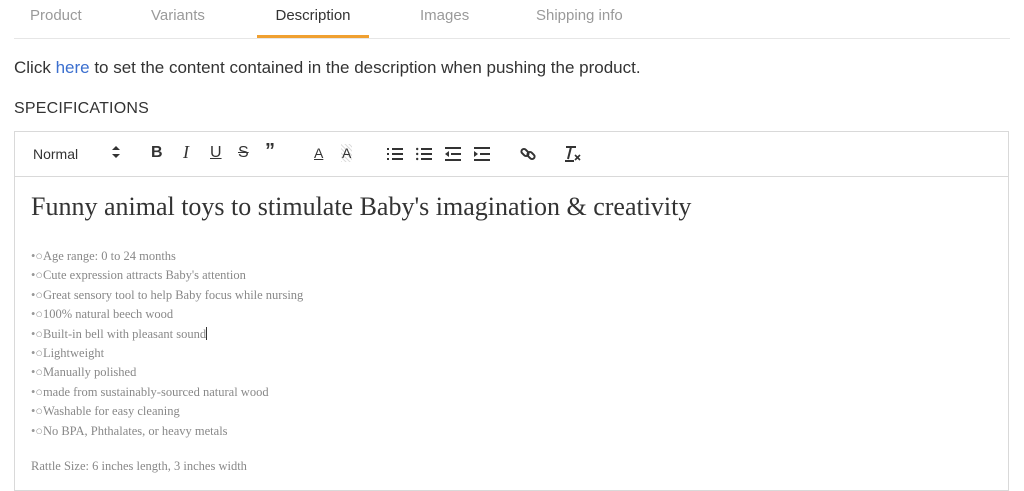  Describe the element at coordinates (108, 314) in the screenshot. I see `list-item-text: 100% natural beech wood` at that location.